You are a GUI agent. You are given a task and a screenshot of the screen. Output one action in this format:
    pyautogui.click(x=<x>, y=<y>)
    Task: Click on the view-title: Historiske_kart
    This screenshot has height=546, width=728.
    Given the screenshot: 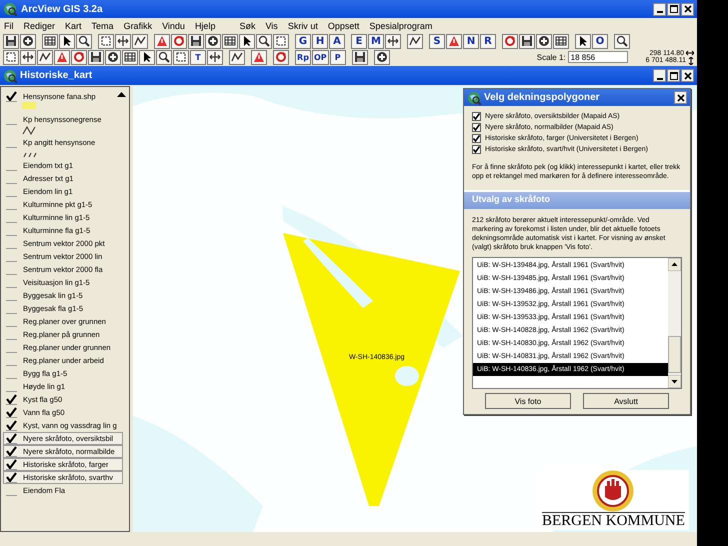 What is the action you would take?
    pyautogui.click(x=57, y=75)
    